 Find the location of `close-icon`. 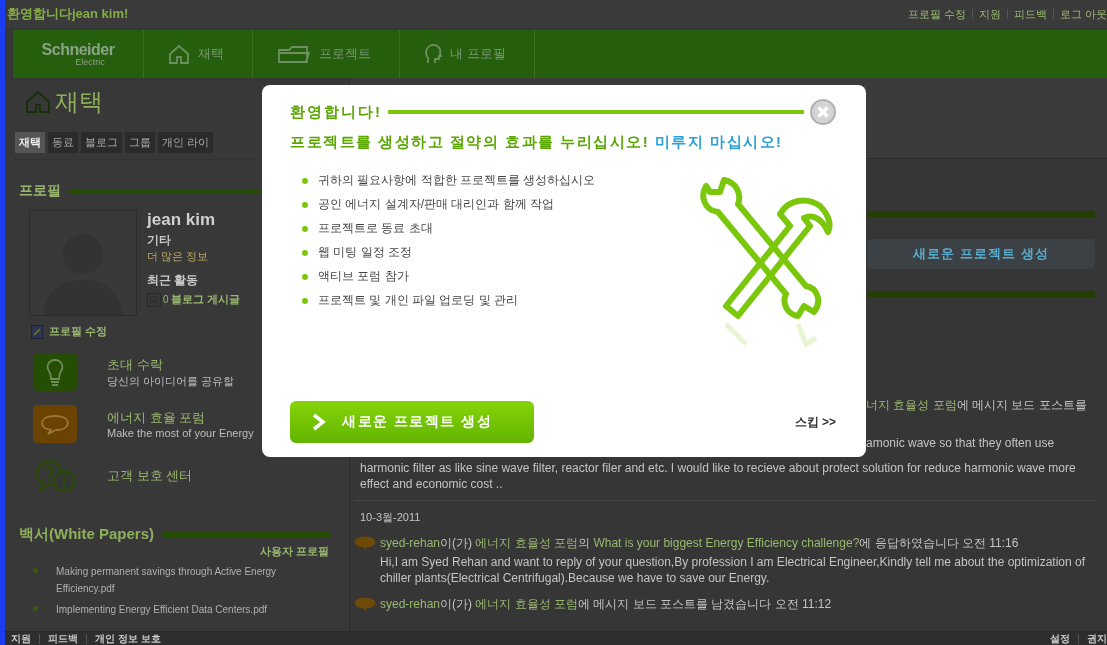

close-icon is located at coordinates (823, 112).